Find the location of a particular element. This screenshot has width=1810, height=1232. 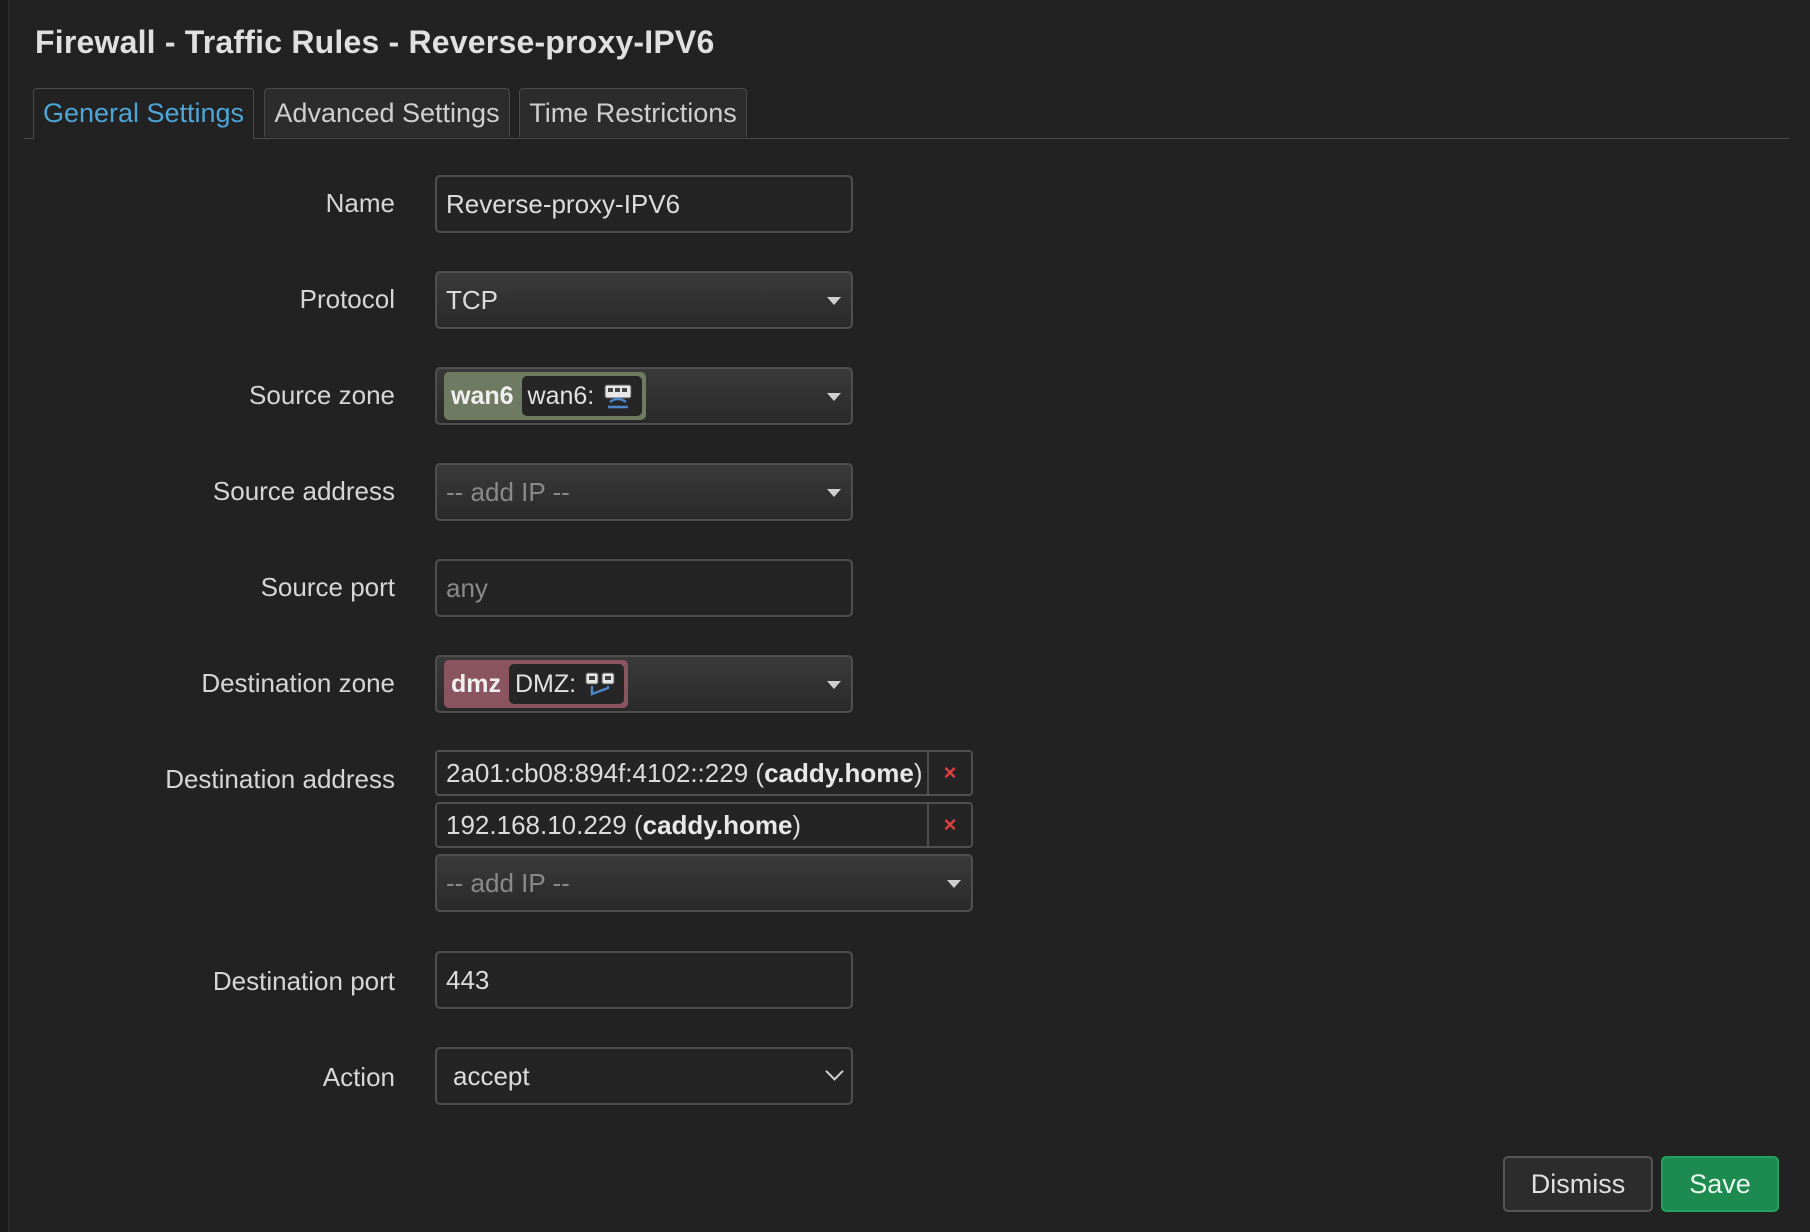

destination-address-value: 2a01:cb08:894f:4102::229 is located at coordinates (597, 773).